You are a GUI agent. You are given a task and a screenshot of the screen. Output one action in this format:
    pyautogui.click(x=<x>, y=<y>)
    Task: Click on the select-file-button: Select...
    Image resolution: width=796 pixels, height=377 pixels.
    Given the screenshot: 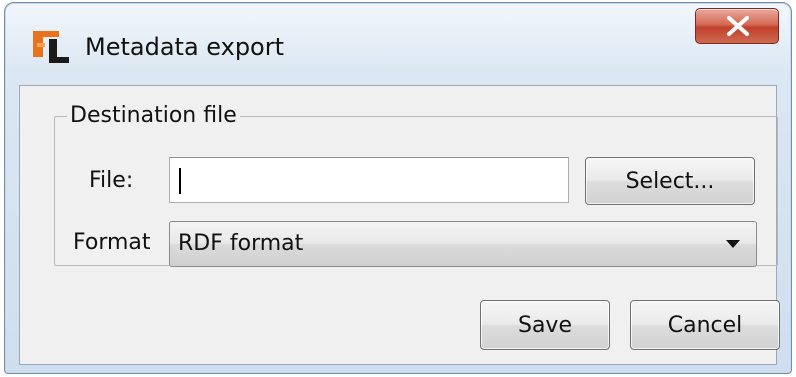 What is the action you would take?
    pyautogui.click(x=670, y=181)
    